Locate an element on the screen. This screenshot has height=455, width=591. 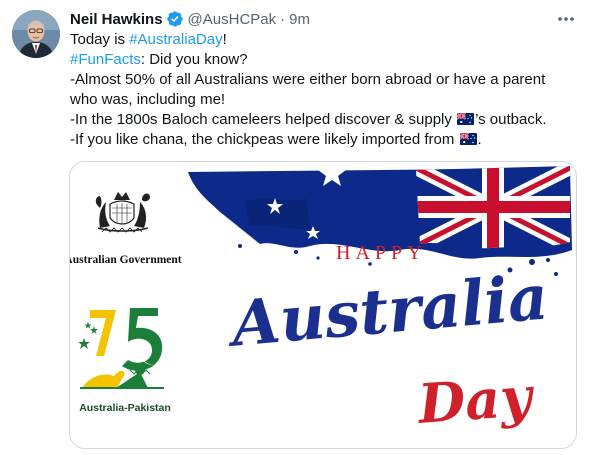
more-options-icon is located at coordinates (566, 19).